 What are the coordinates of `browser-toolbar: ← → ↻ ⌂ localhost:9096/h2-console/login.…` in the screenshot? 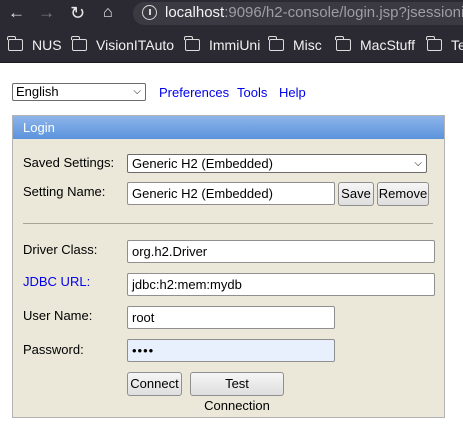 It's located at (231, 13).